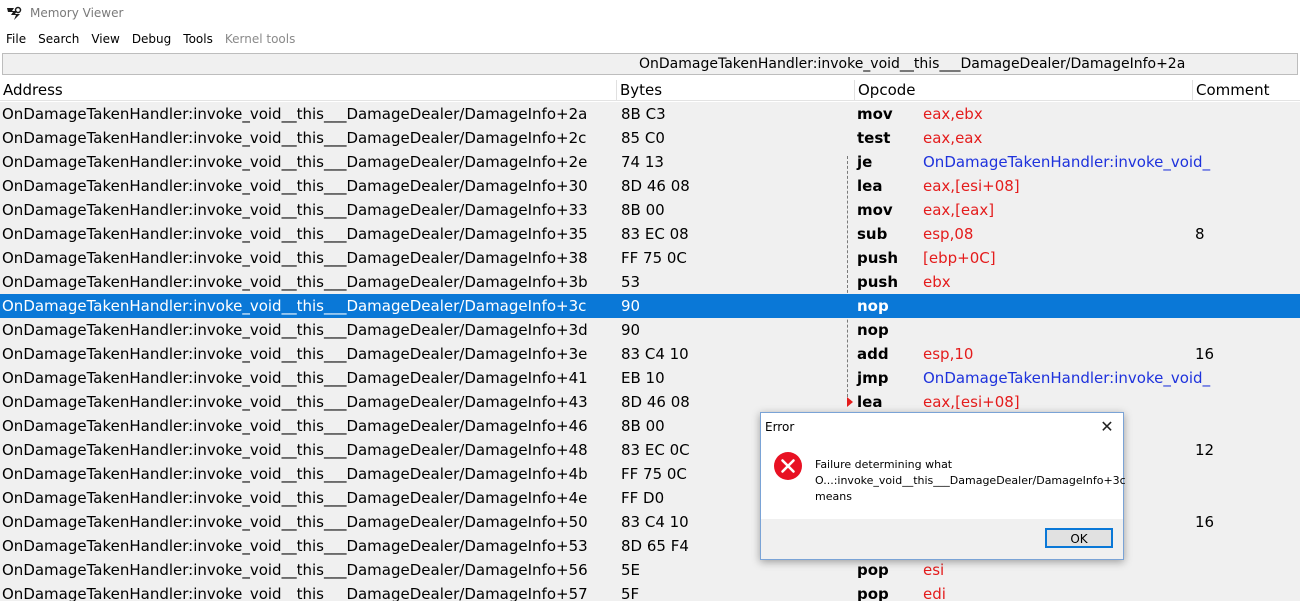  What do you see at coordinates (151, 39) in the screenshot?
I see `menu-debug: Debug` at bounding box center [151, 39].